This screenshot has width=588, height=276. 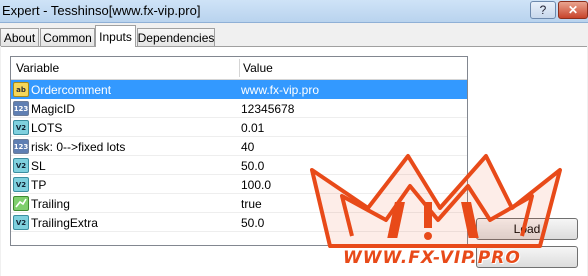 What do you see at coordinates (78, 147) in the screenshot?
I see `variable-name: risk: 0-->fixed lots` at bounding box center [78, 147].